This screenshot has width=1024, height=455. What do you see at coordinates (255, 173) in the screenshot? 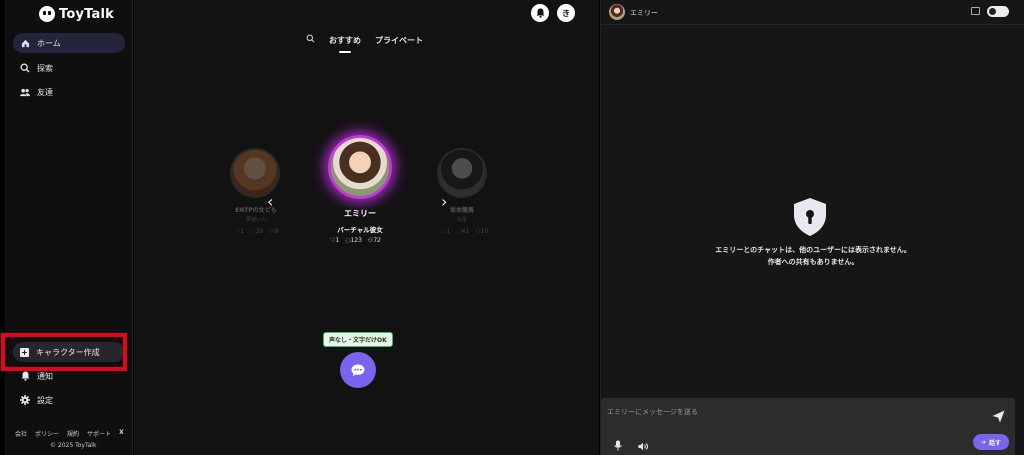
I see `character-avatar-left` at bounding box center [255, 173].